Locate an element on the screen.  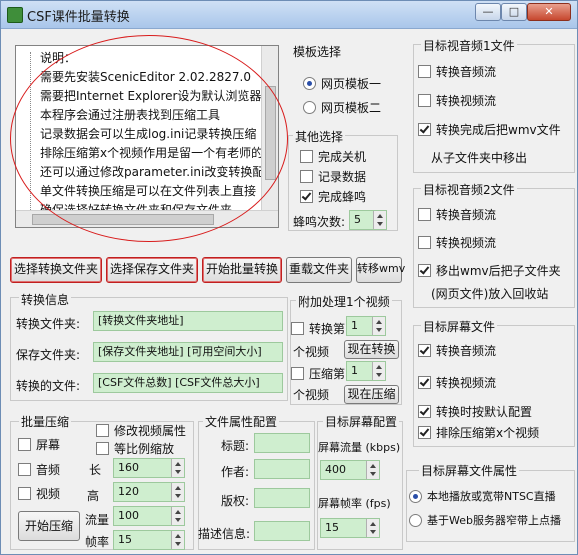
beep-count-stepper: 5 is located at coordinates (368, 220).